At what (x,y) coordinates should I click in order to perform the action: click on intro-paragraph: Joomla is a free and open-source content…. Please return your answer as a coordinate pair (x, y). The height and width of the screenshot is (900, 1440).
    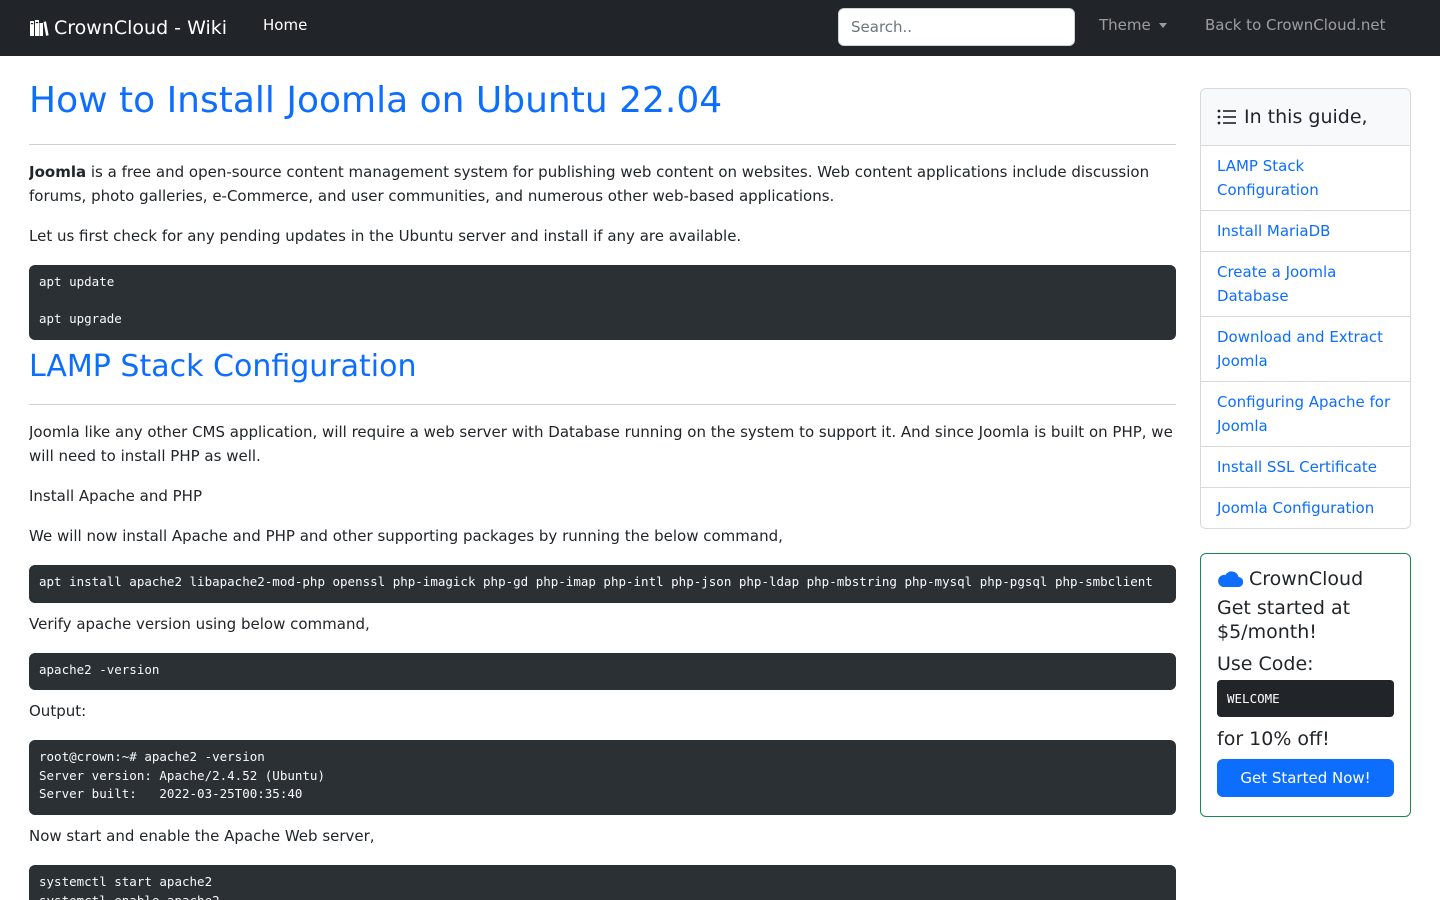
    Looking at the image, I should click on (602, 184).